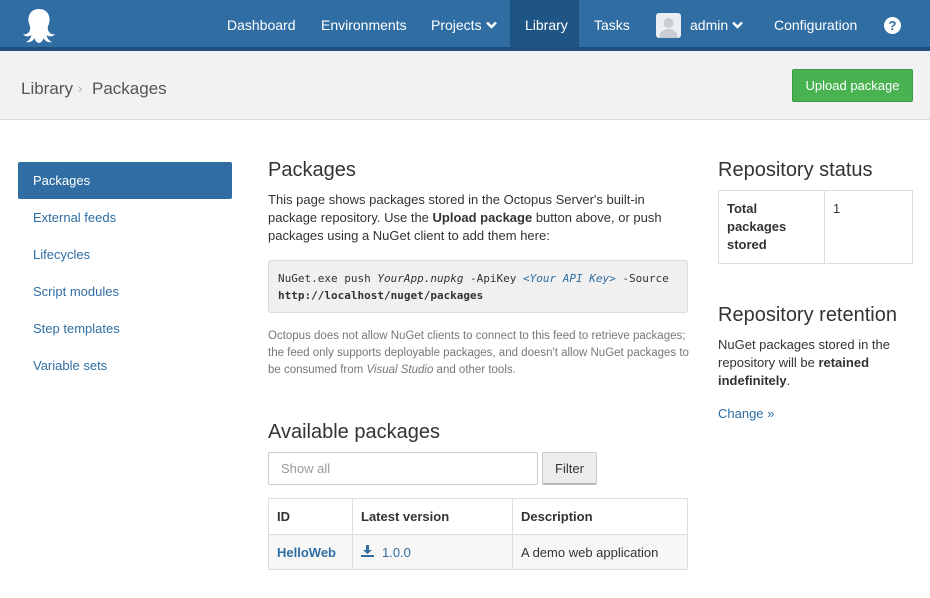 The height and width of the screenshot is (598, 930). Describe the element at coordinates (125, 217) in the screenshot. I see `sidebar-item-external-feeds: External feeds` at that location.